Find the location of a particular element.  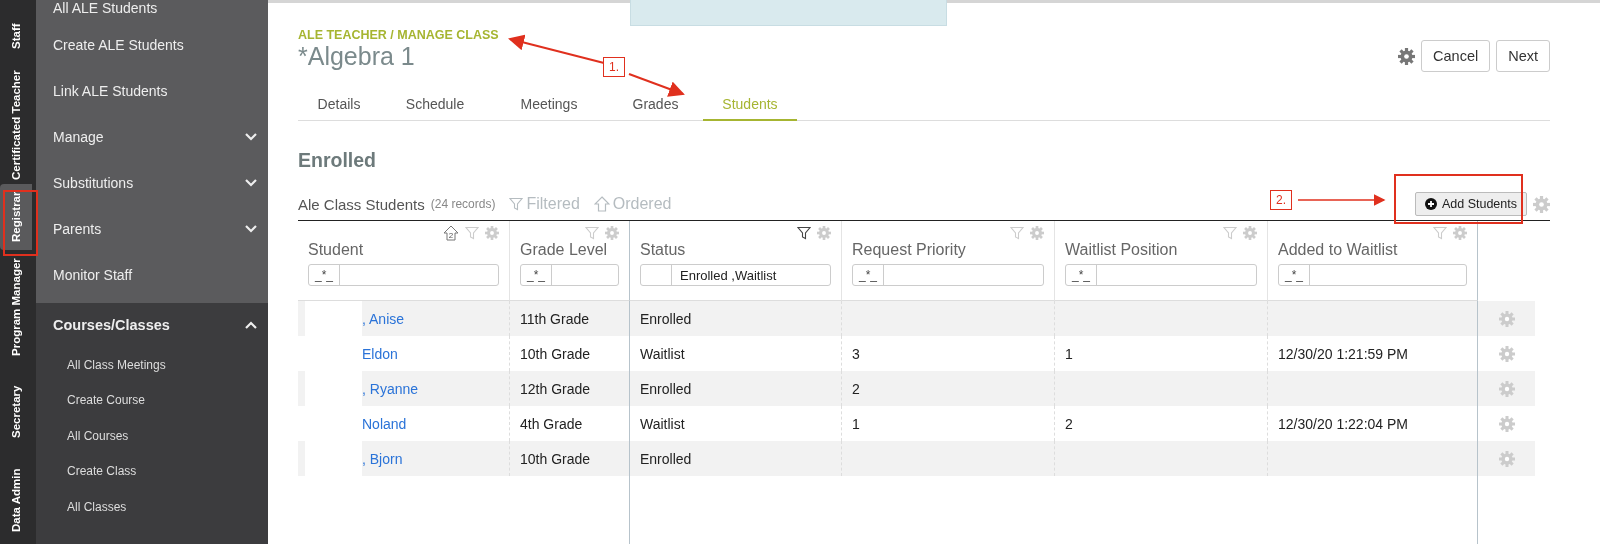

sidebar-subitem: Create Course is located at coordinates (106, 400).